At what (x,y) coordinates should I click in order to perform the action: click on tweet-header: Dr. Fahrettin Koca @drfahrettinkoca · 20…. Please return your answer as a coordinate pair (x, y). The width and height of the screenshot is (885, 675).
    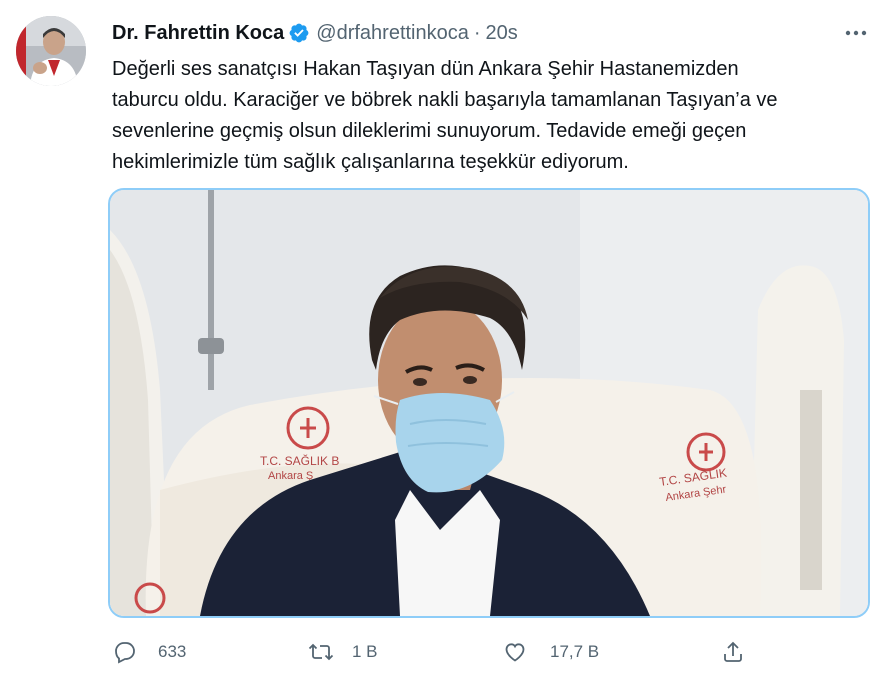
    Looking at the image, I should click on (490, 33).